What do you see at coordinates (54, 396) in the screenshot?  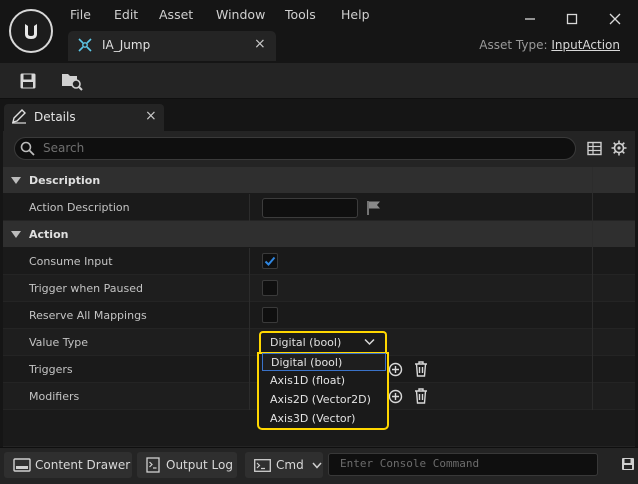 I see `modifiers-label: Modifiers` at bounding box center [54, 396].